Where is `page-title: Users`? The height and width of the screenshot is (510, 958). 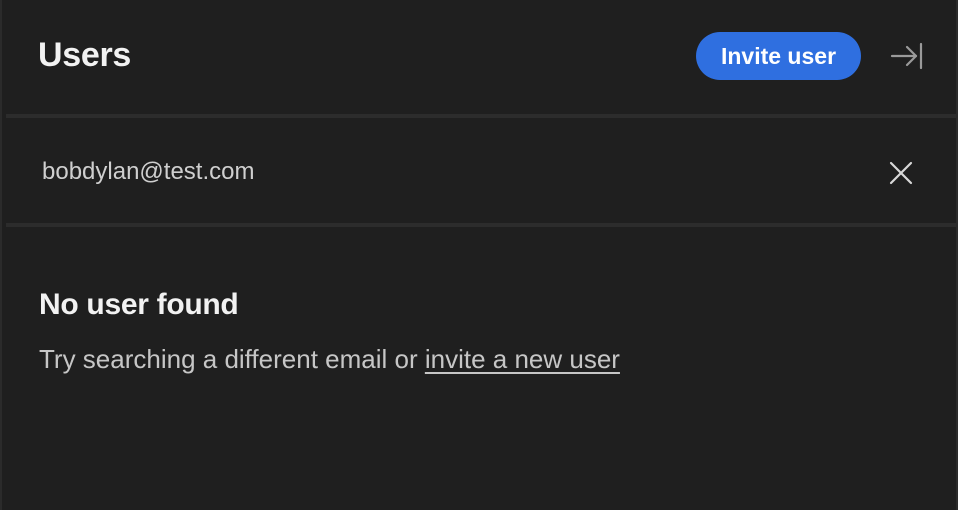
page-title: Users is located at coordinates (85, 55).